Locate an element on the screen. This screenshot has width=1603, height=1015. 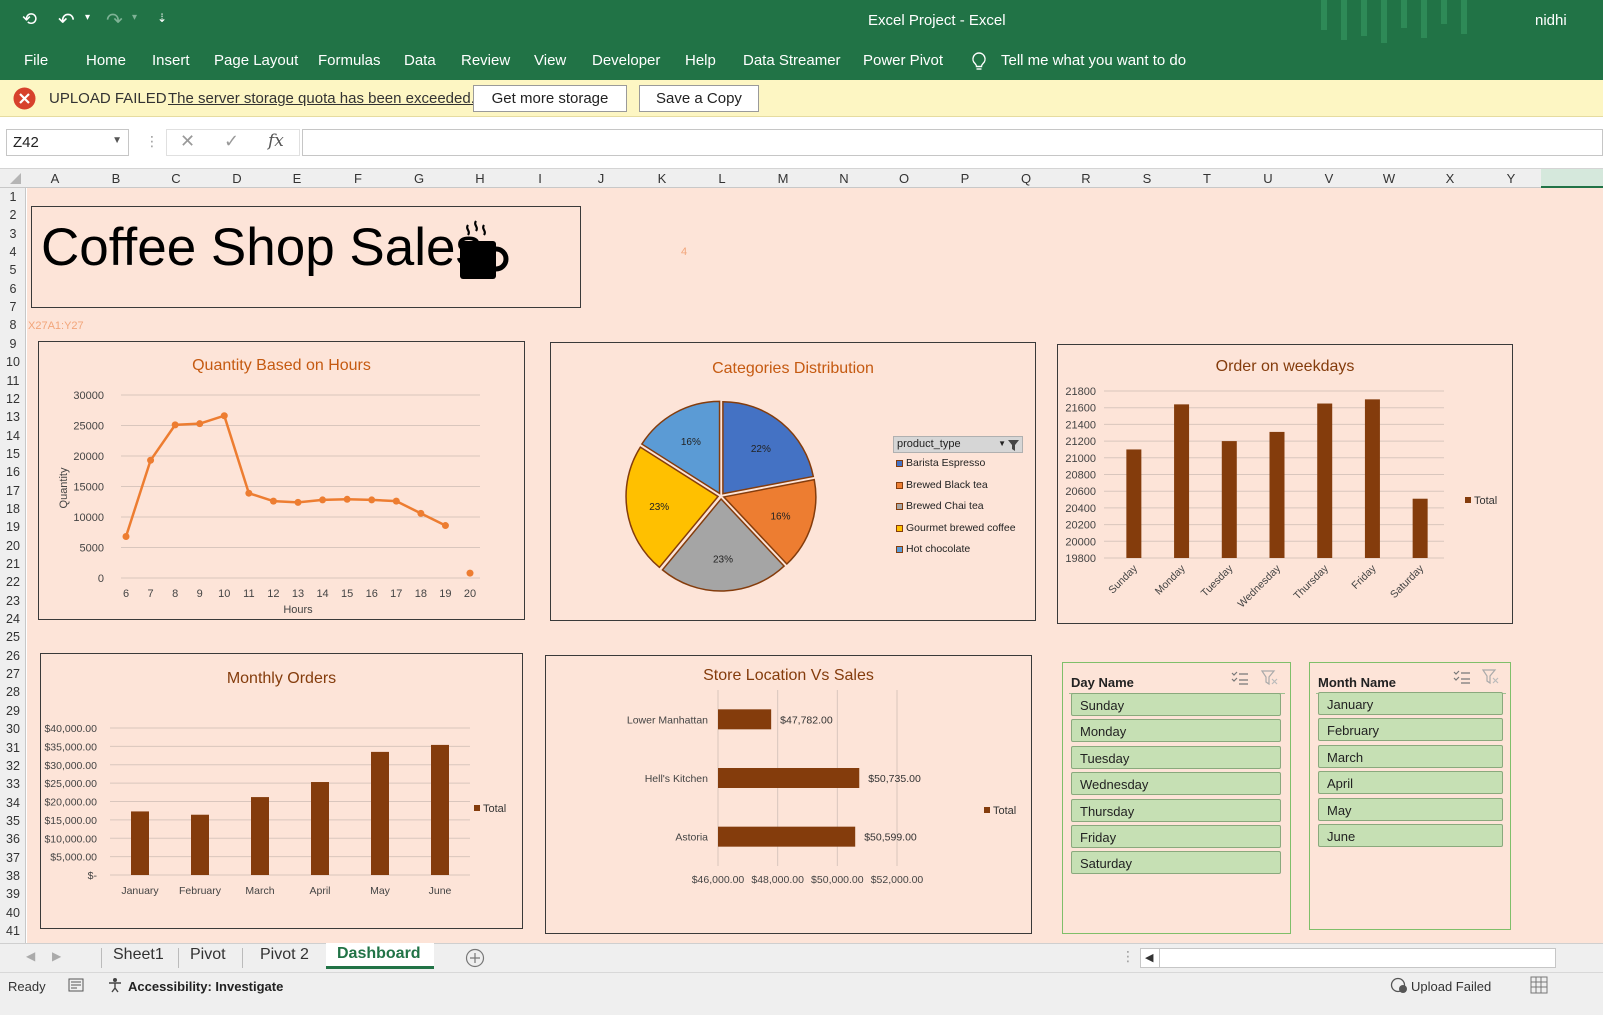
column-header-r: R is located at coordinates (1086, 178).